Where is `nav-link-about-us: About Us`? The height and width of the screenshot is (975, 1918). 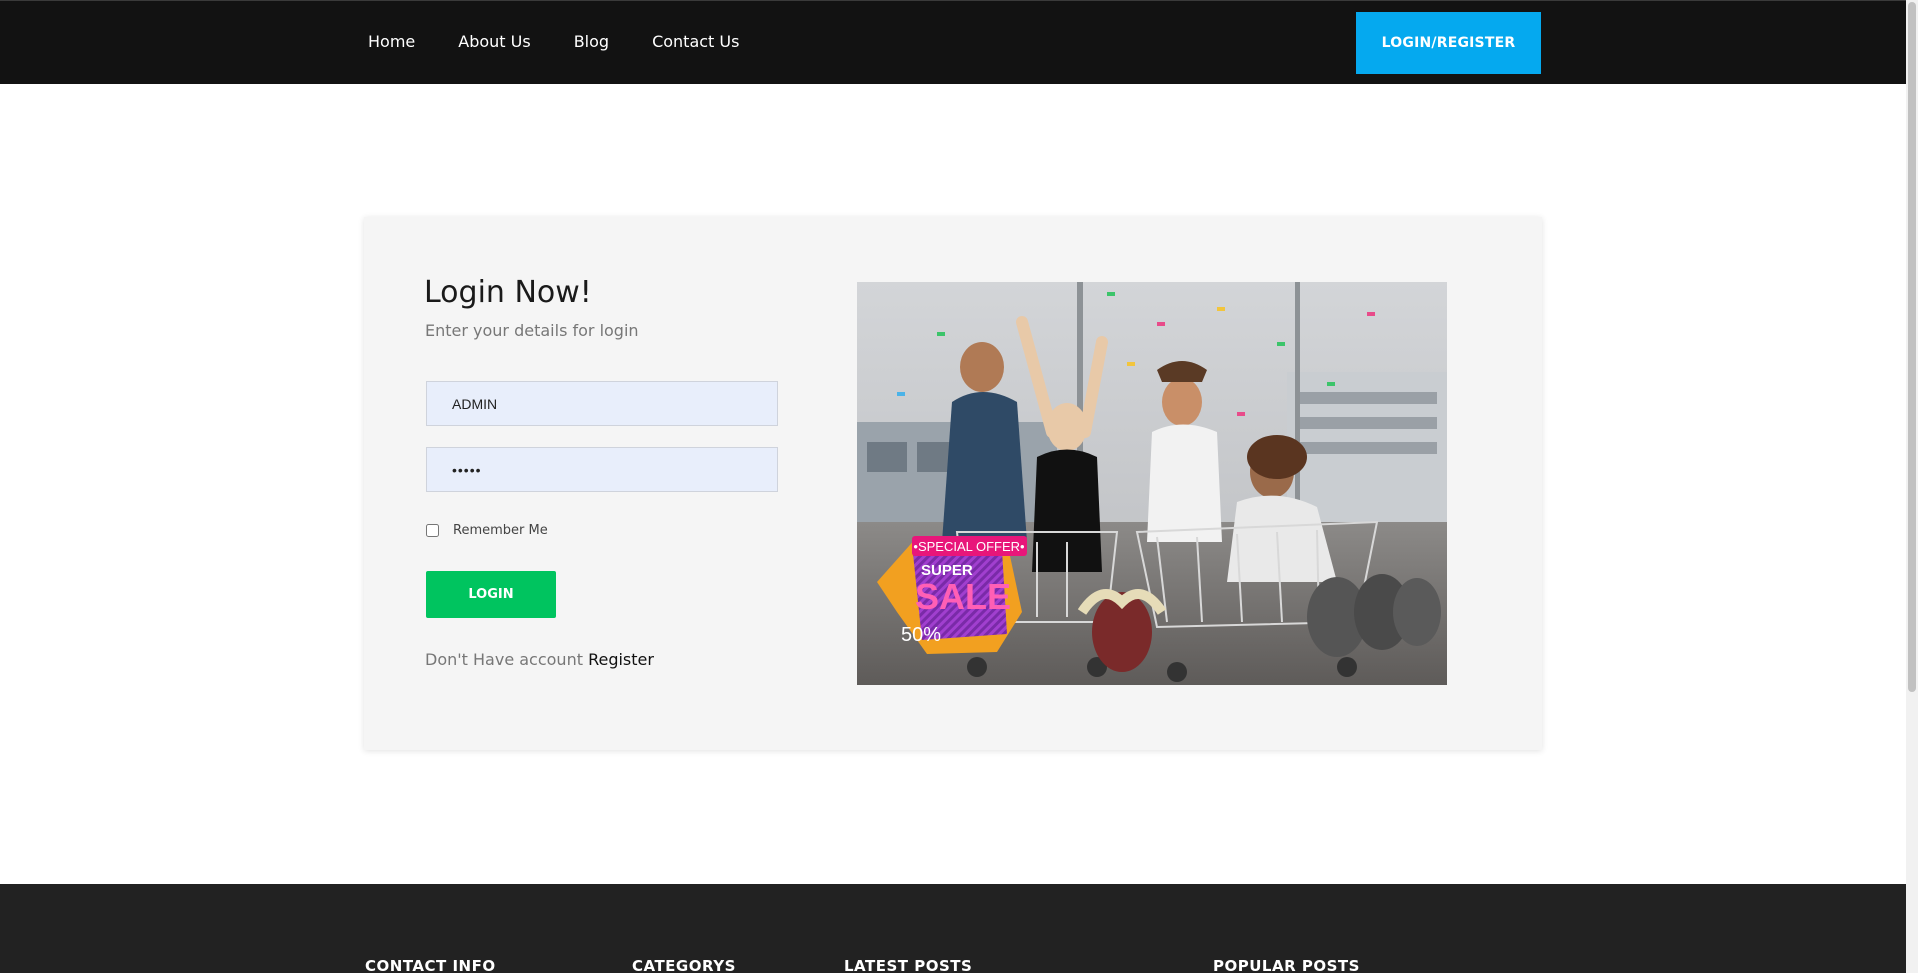 nav-link-about-us: About Us is located at coordinates (494, 41).